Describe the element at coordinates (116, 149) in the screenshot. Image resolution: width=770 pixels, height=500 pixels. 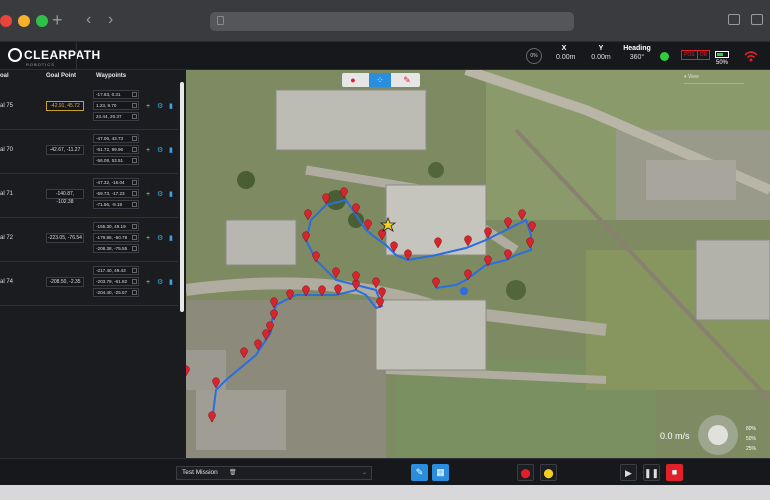
I see `waypoint-field: -51.72, 99.96` at that location.